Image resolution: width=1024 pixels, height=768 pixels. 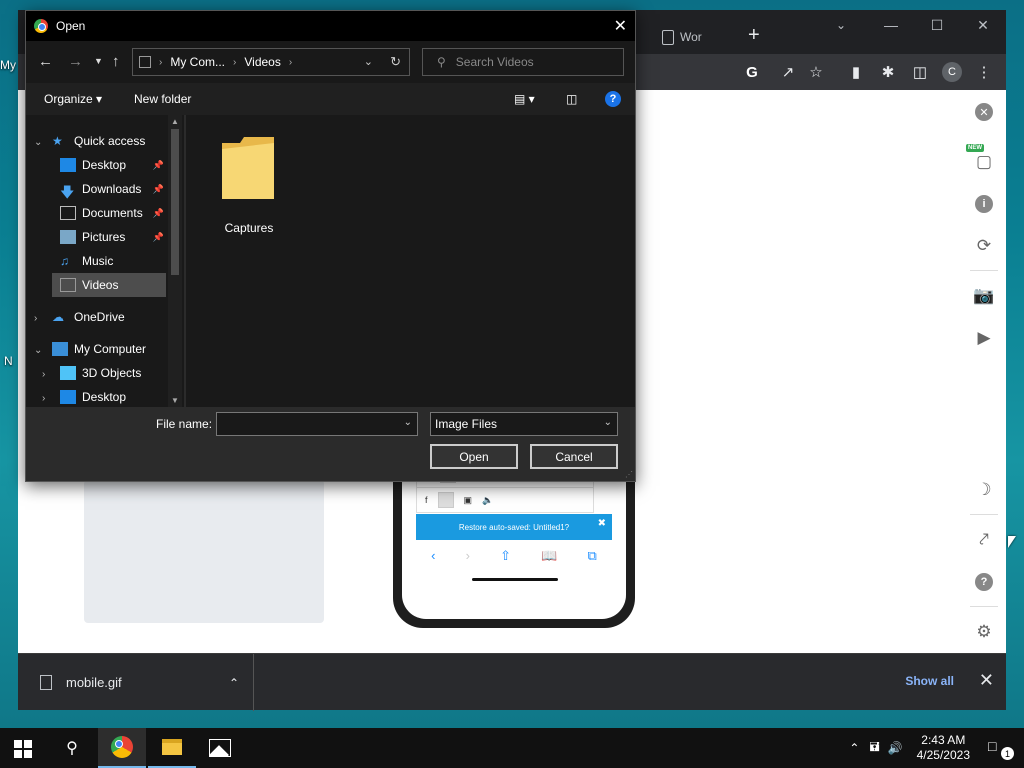 I want to click on minimize-button: —, so click(x=891, y=25).